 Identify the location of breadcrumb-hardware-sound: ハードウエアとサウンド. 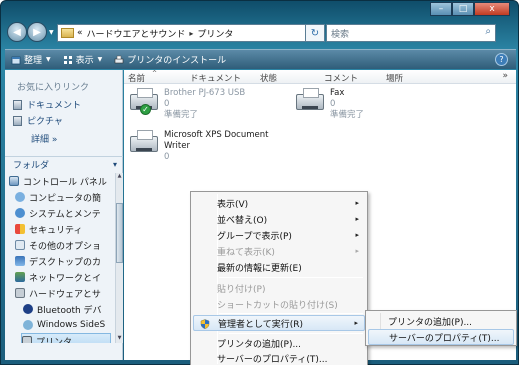
(136, 33).